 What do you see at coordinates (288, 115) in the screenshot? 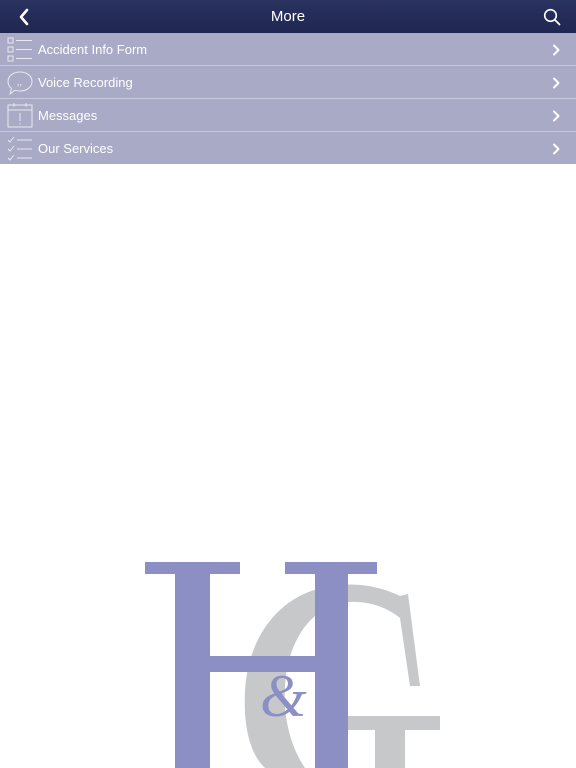
I see `menu-item-messages: Messages` at bounding box center [288, 115].